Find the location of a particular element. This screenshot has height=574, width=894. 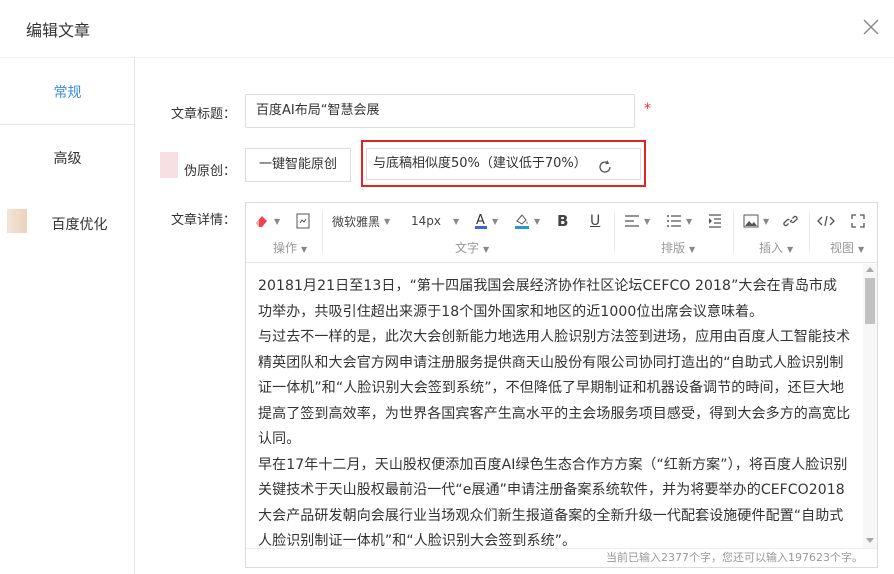

group-view: 视图 ▼ is located at coordinates (847, 247).